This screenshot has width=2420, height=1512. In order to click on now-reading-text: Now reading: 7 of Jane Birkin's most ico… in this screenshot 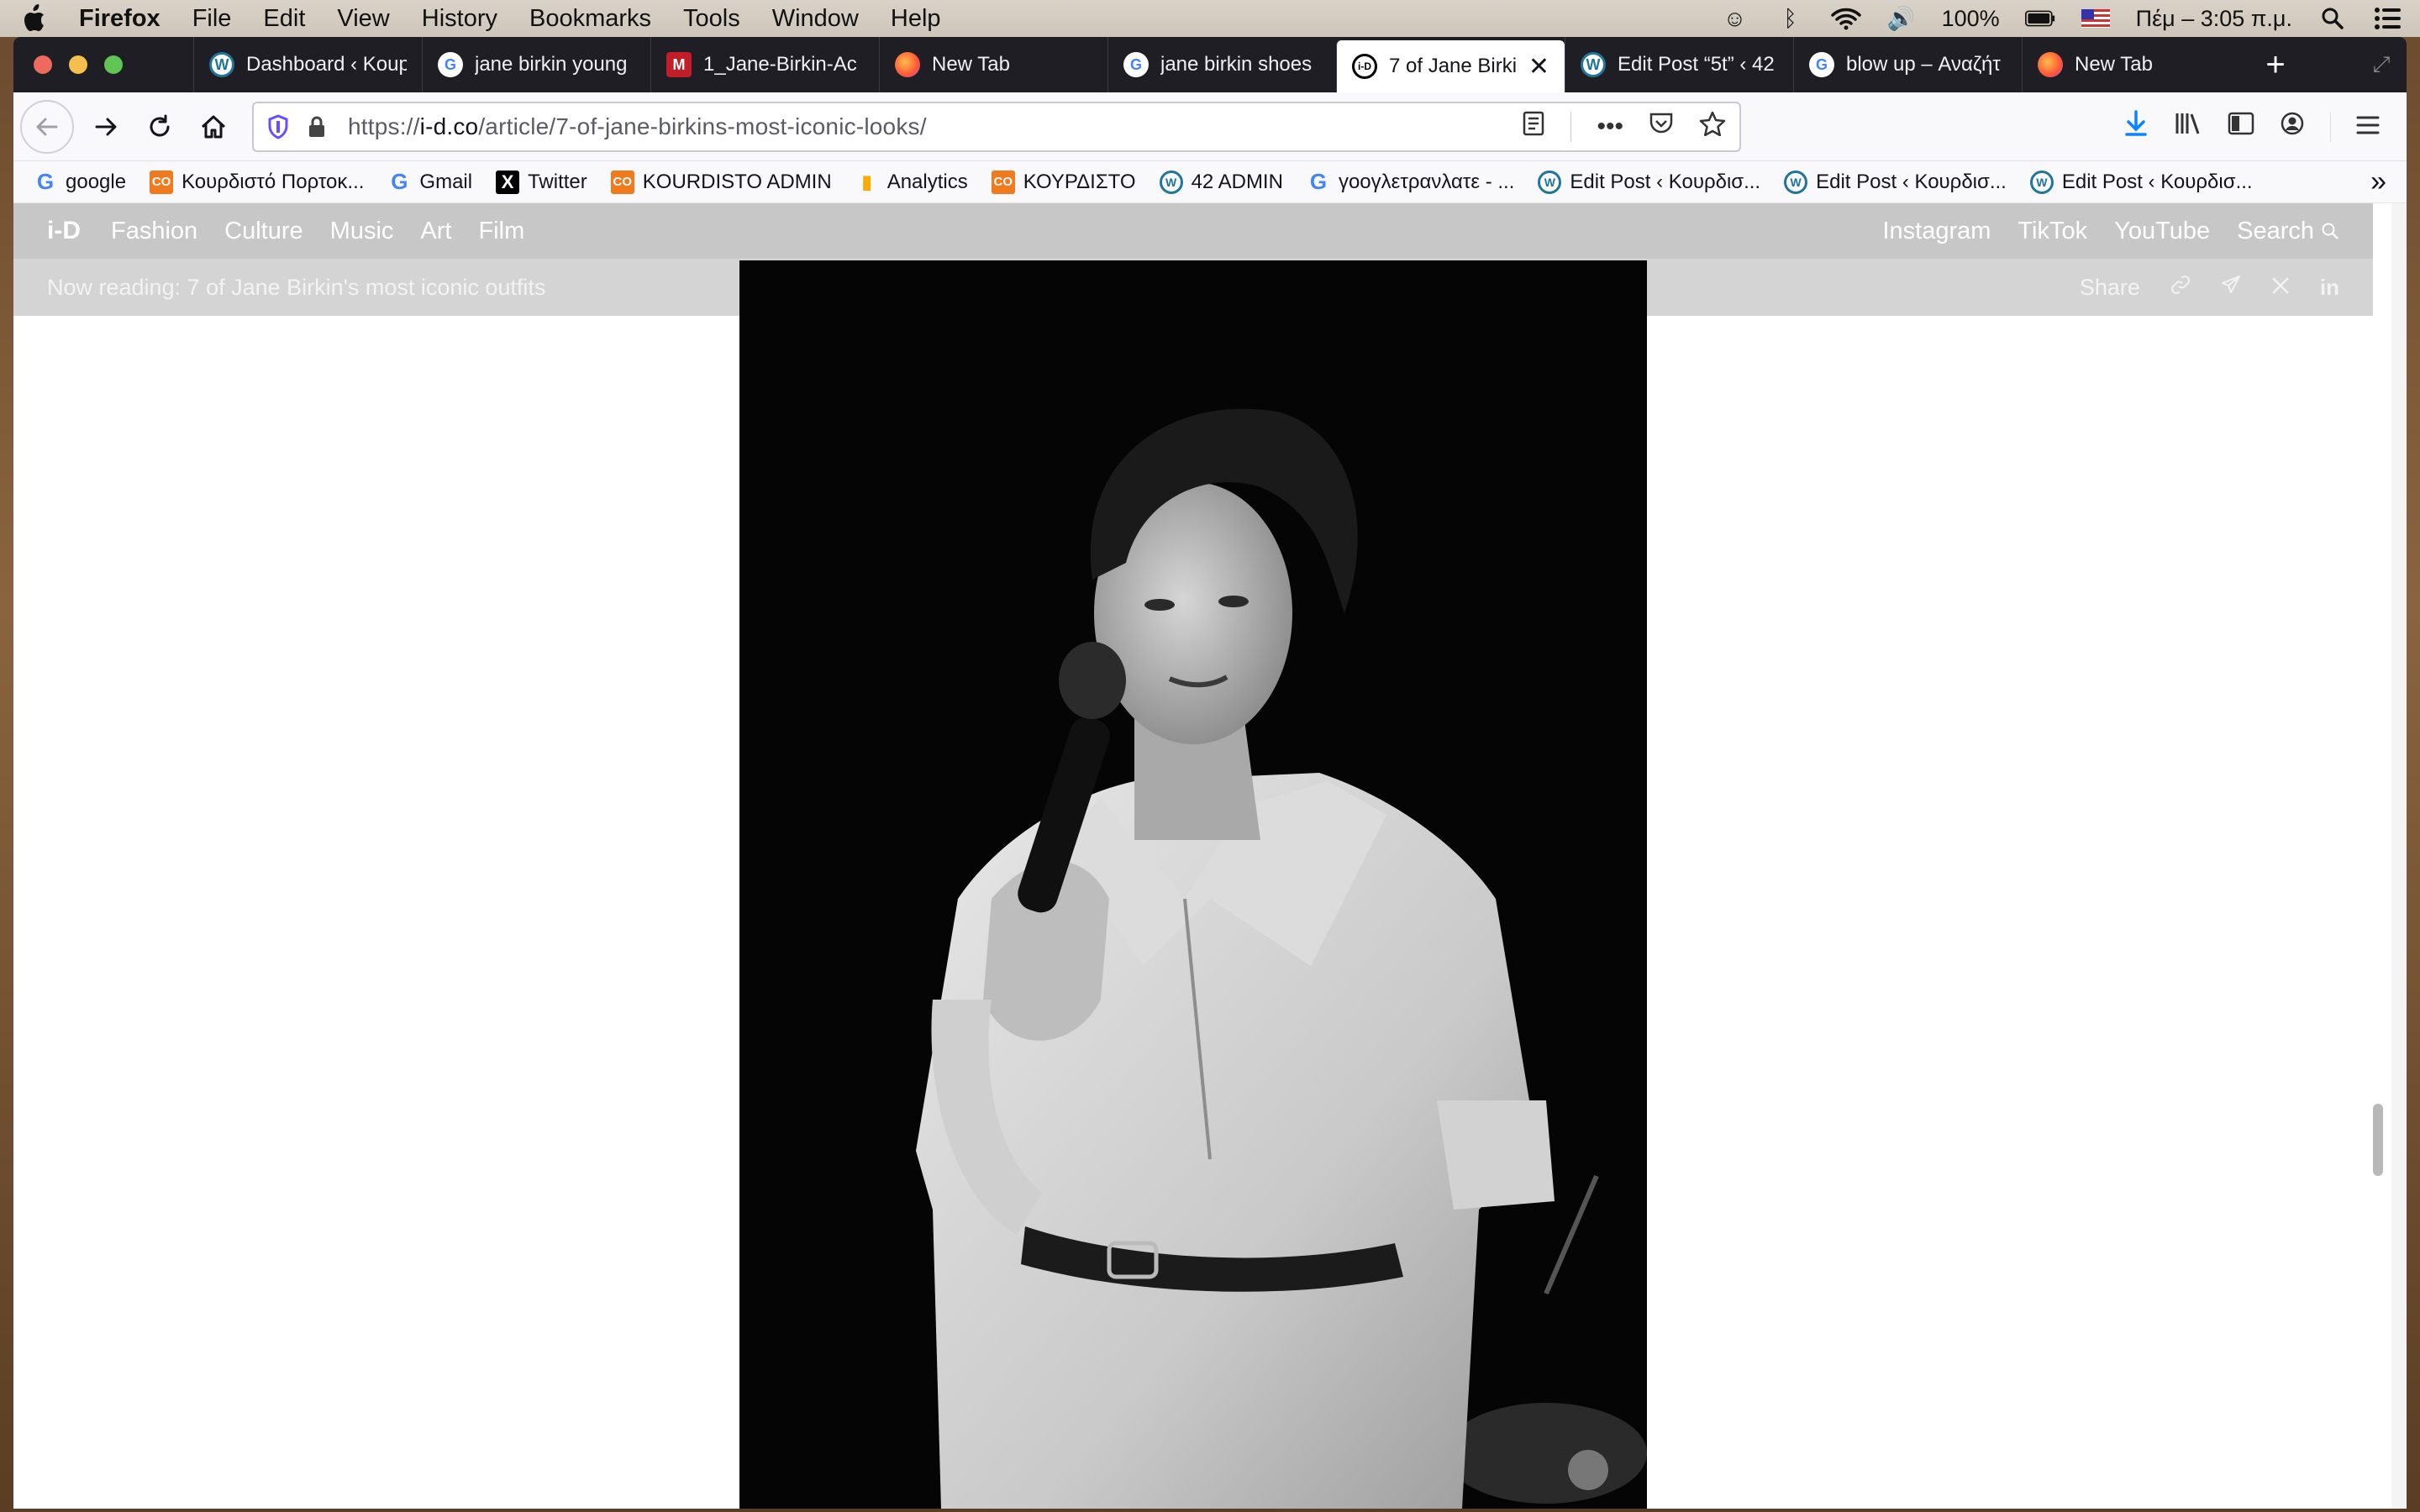, I will do `click(296, 287)`.